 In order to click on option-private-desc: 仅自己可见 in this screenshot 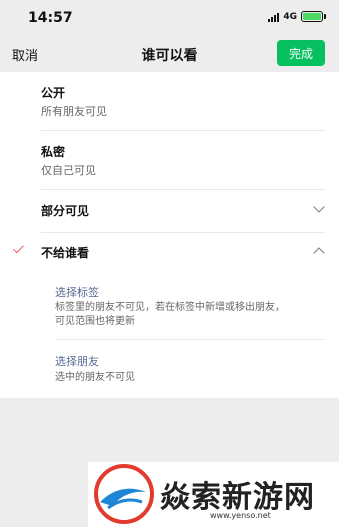, I will do `click(68, 170)`.